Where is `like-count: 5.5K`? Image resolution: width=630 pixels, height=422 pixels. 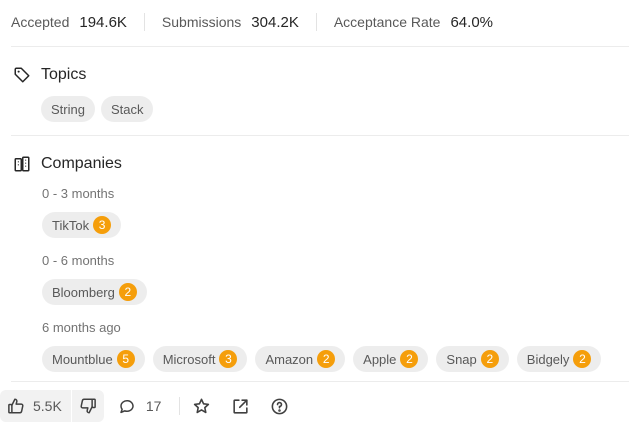 like-count: 5.5K is located at coordinates (47, 406).